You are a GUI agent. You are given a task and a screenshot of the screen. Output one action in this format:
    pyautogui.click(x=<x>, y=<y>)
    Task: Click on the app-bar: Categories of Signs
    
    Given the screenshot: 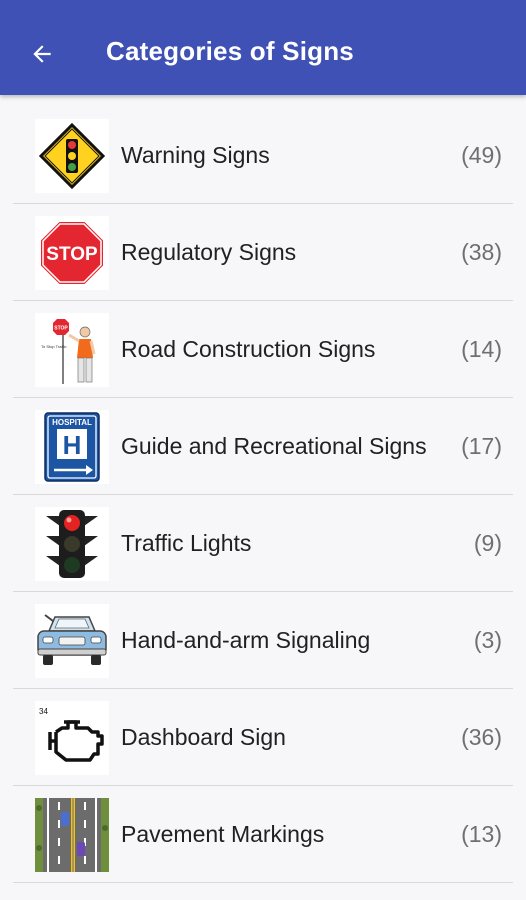 What is the action you would take?
    pyautogui.click(x=263, y=47)
    